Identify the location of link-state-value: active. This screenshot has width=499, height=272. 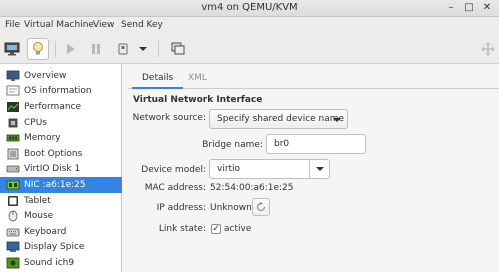
(238, 229).